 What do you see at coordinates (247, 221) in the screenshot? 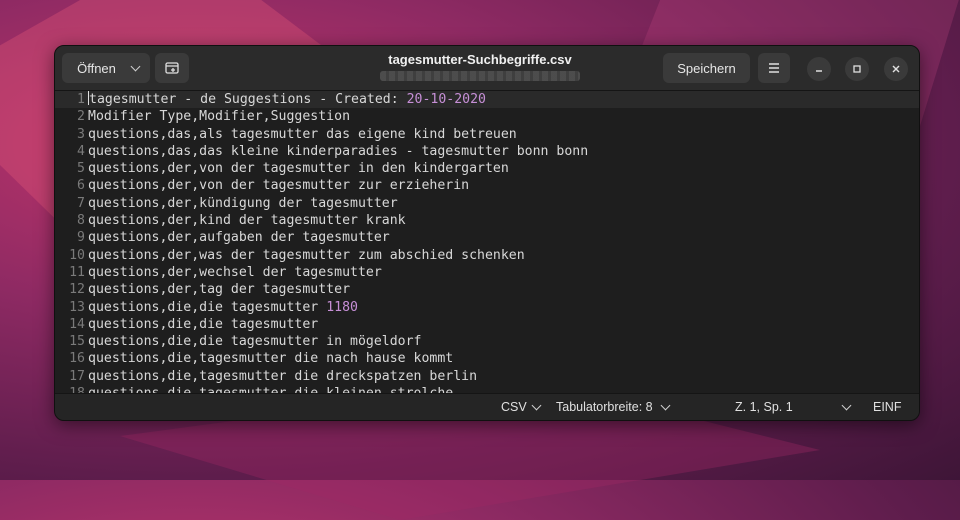
I see `line-text: questions,der,kind der tagesmutter krank` at bounding box center [247, 221].